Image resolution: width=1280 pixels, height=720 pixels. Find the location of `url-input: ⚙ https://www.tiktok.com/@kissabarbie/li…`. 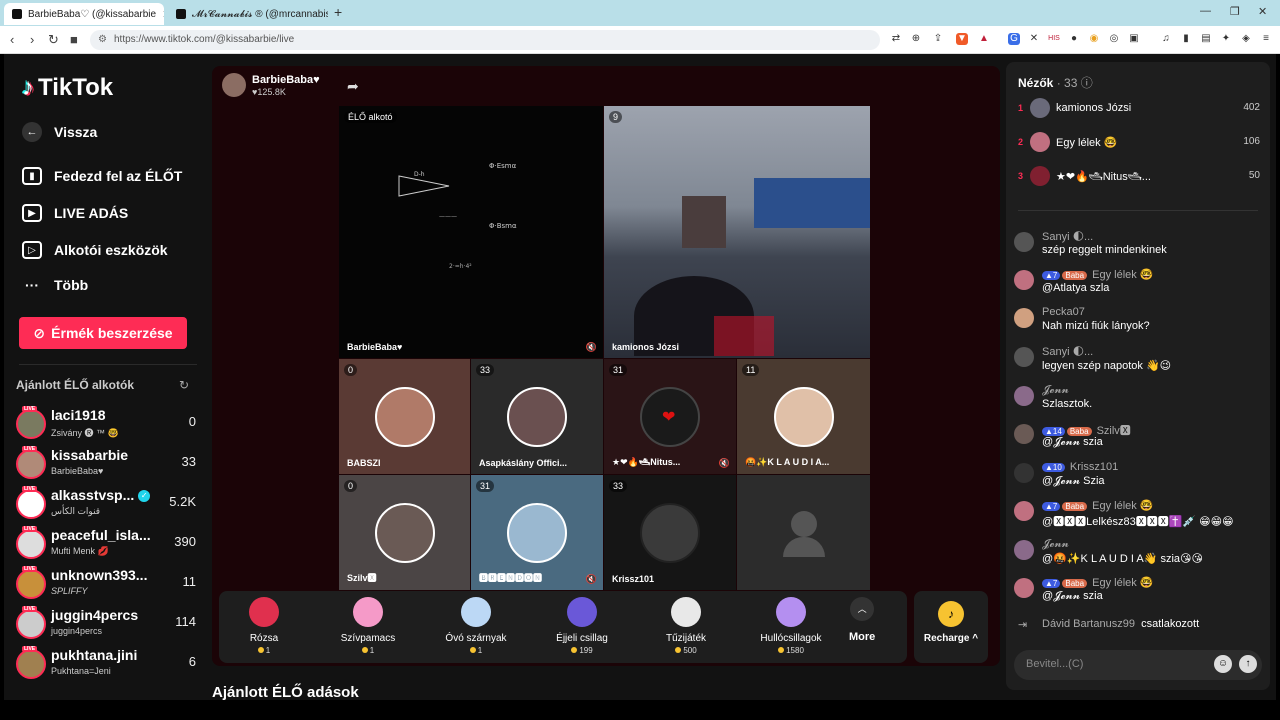

url-input: ⚙ https://www.tiktok.com/@kissabarbie/li… is located at coordinates (485, 40).